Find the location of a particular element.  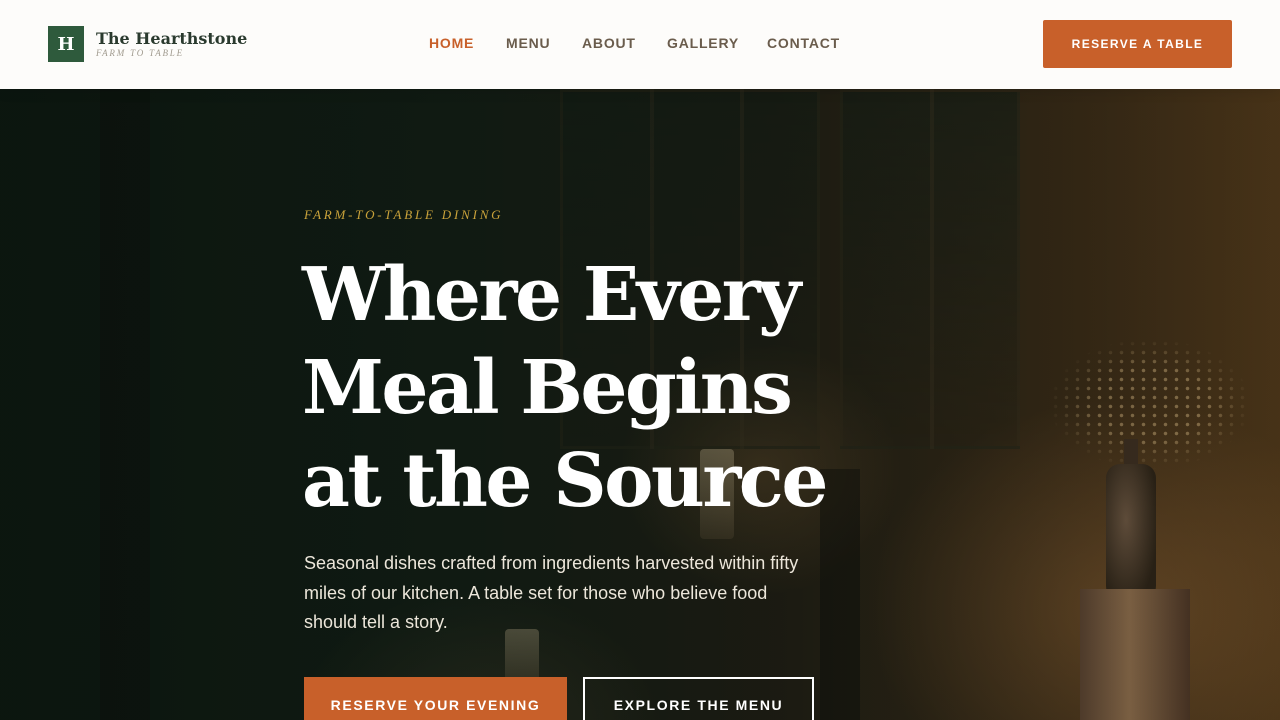

reserve-table-button: RESERVE A TABLE is located at coordinates (1137, 44).